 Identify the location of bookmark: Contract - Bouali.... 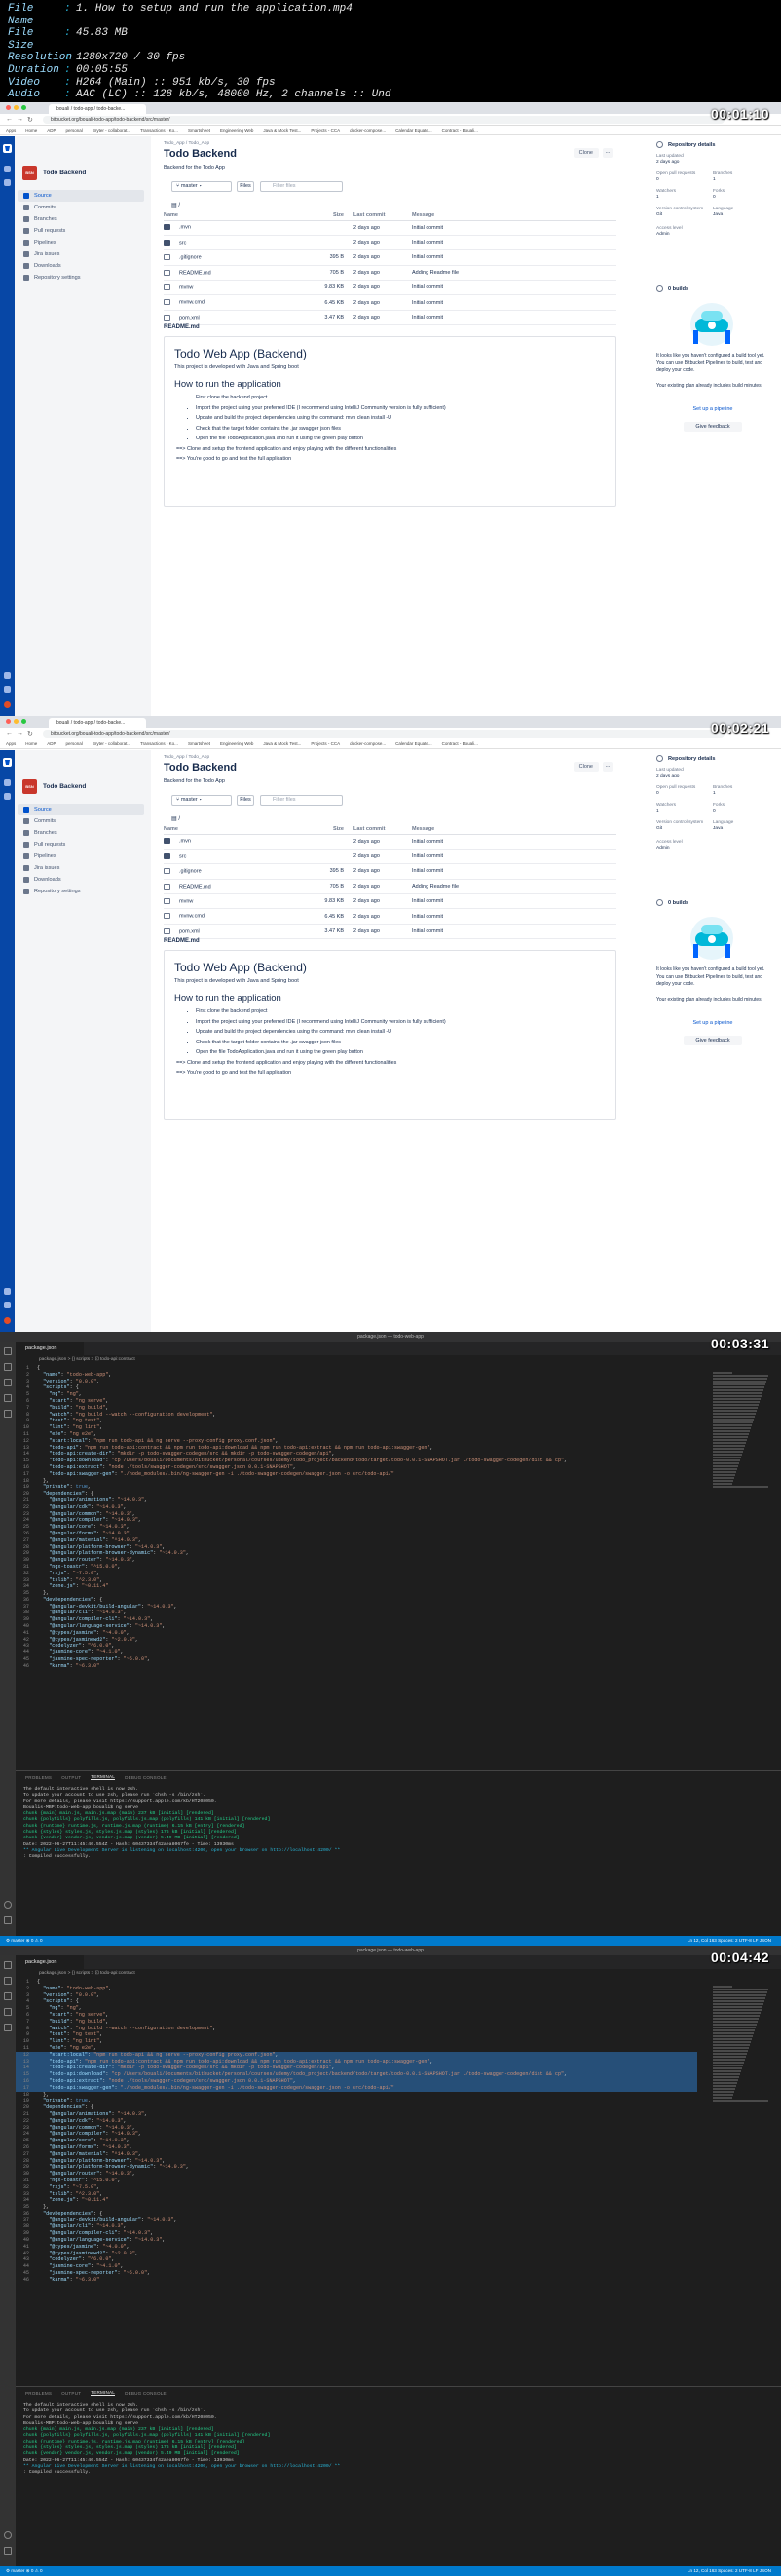
(460, 743).